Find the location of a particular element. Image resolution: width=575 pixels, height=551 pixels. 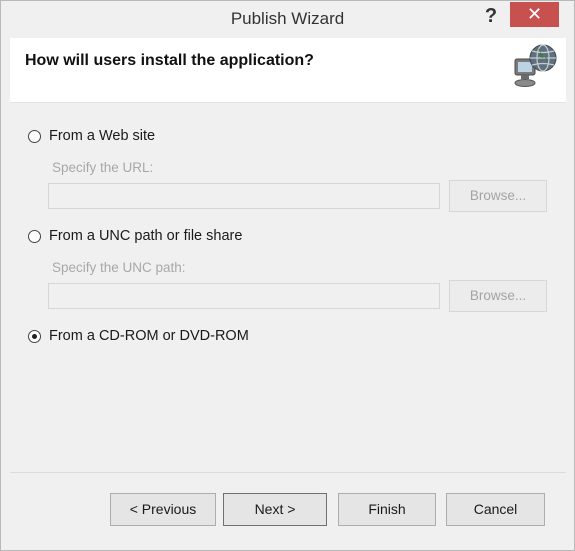

radio-cd-rom: From a CD-ROM or DVD-ROM is located at coordinates (138, 336).